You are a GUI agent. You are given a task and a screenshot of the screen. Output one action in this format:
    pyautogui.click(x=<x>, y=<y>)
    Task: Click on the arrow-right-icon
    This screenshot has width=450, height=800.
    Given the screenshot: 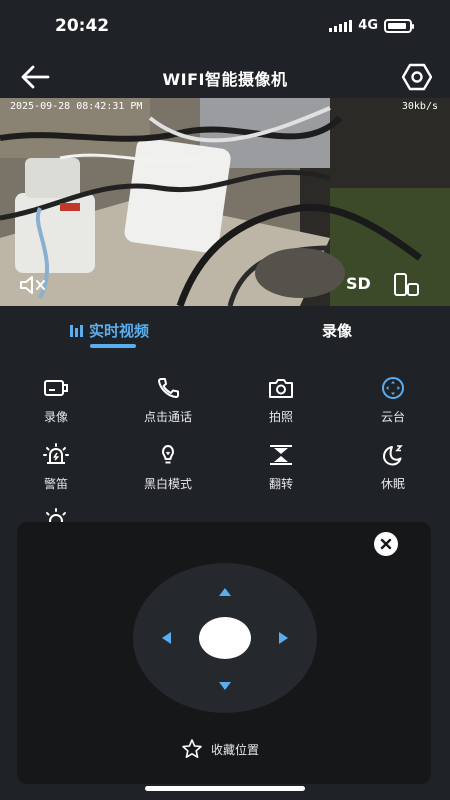 What is the action you would take?
    pyautogui.click(x=283, y=638)
    